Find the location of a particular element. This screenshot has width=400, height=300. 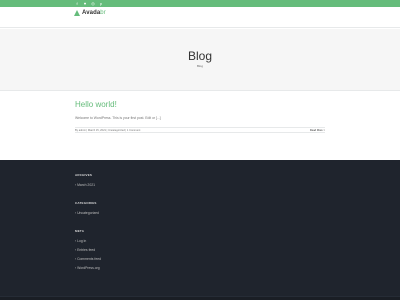

site-logo: Avadabr is located at coordinates (90, 13).